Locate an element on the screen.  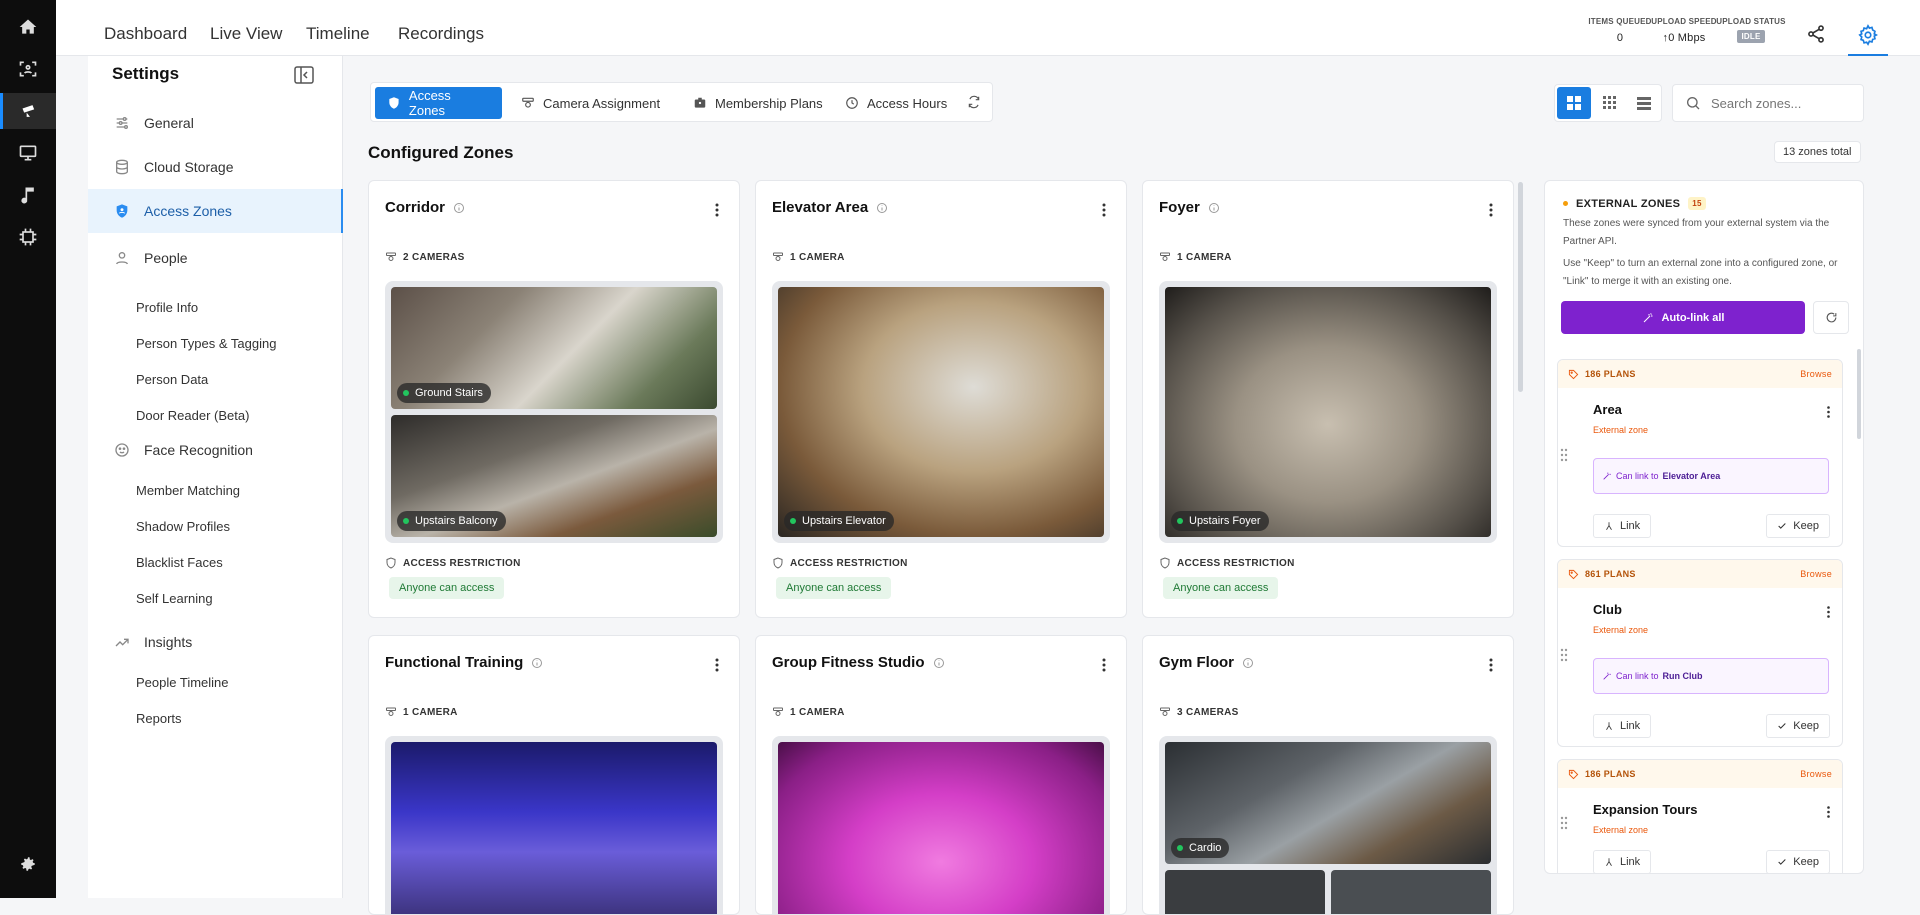
camera-grid: Upstairs Foyer is located at coordinates (1328, 412).